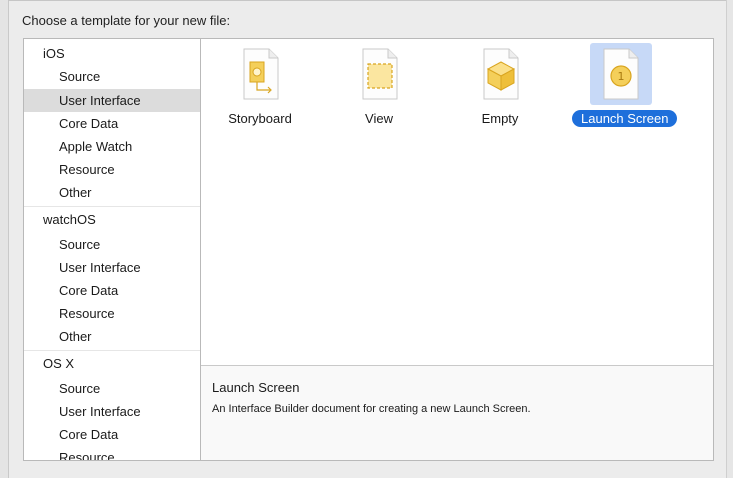 This screenshot has height=478, width=733. What do you see at coordinates (112, 336) in the screenshot?
I see `sidebar-item-watchos-other: Other` at bounding box center [112, 336].